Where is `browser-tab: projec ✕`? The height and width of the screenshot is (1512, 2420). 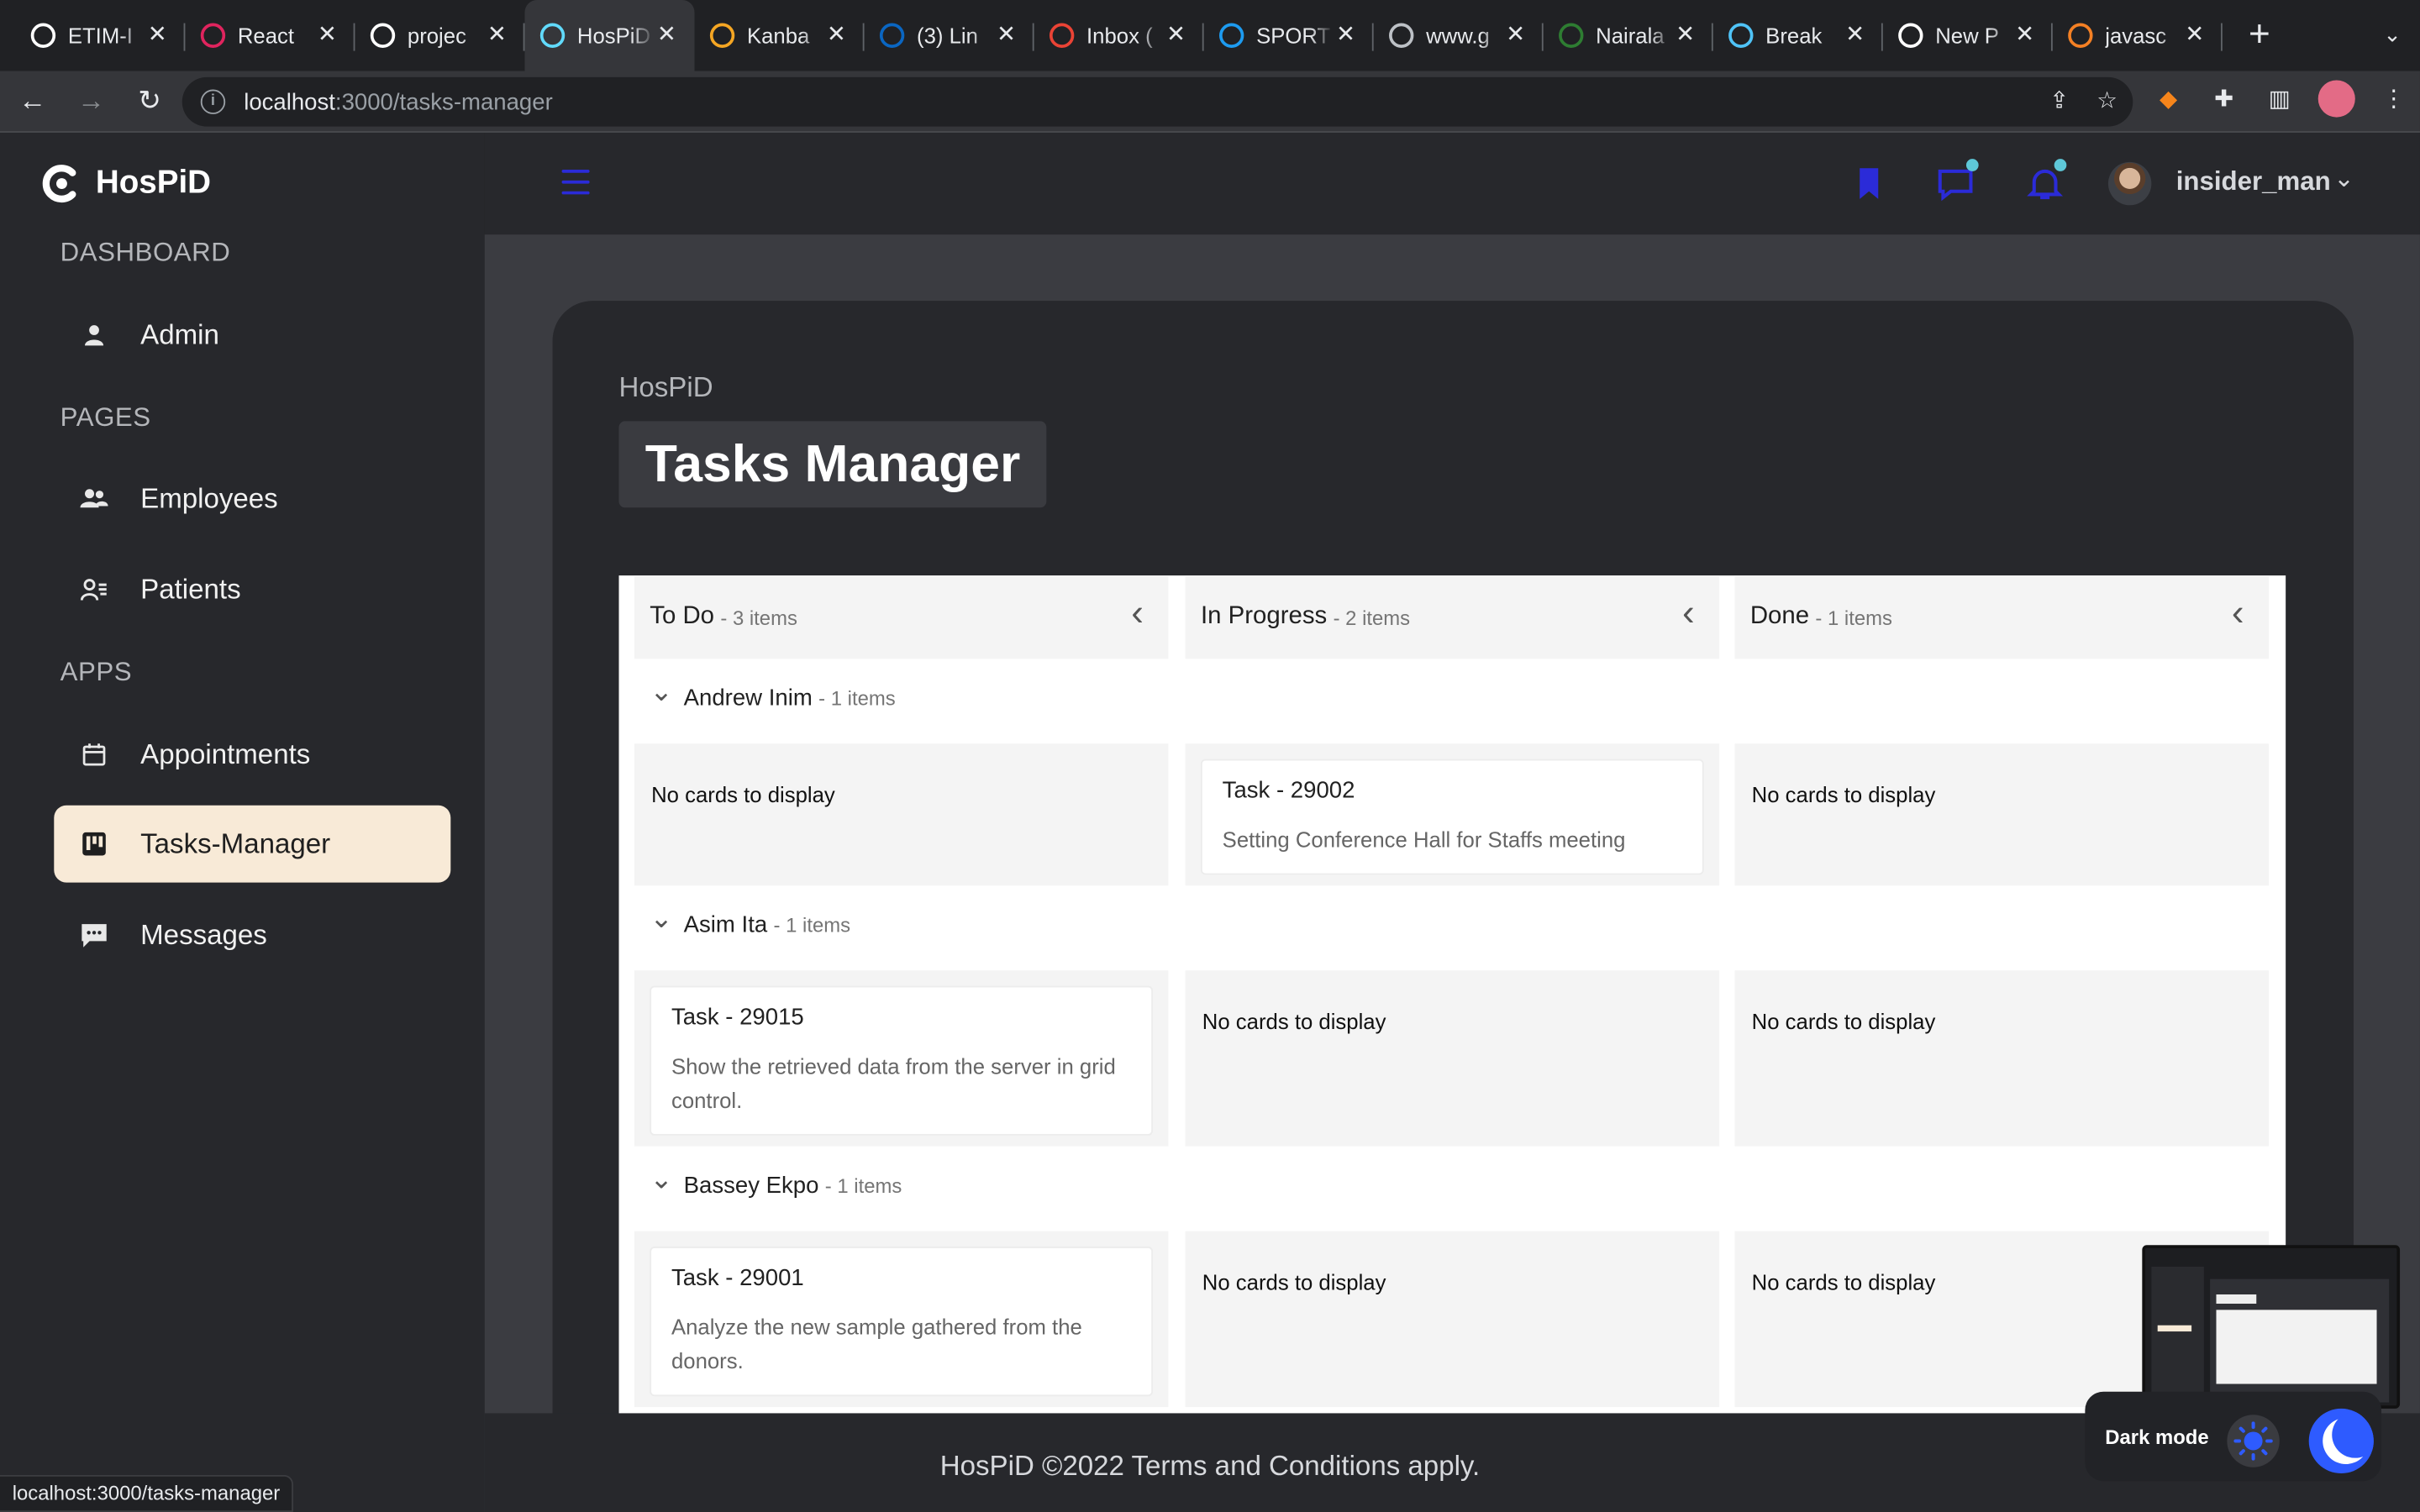 browser-tab: projec ✕ is located at coordinates (440, 35).